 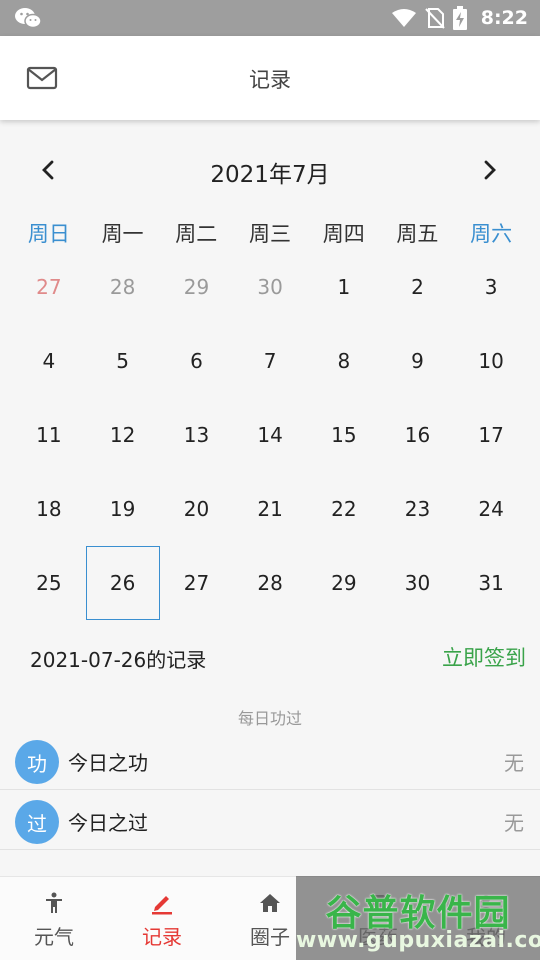 I want to click on month-label: 2021年7月, so click(x=270, y=175).